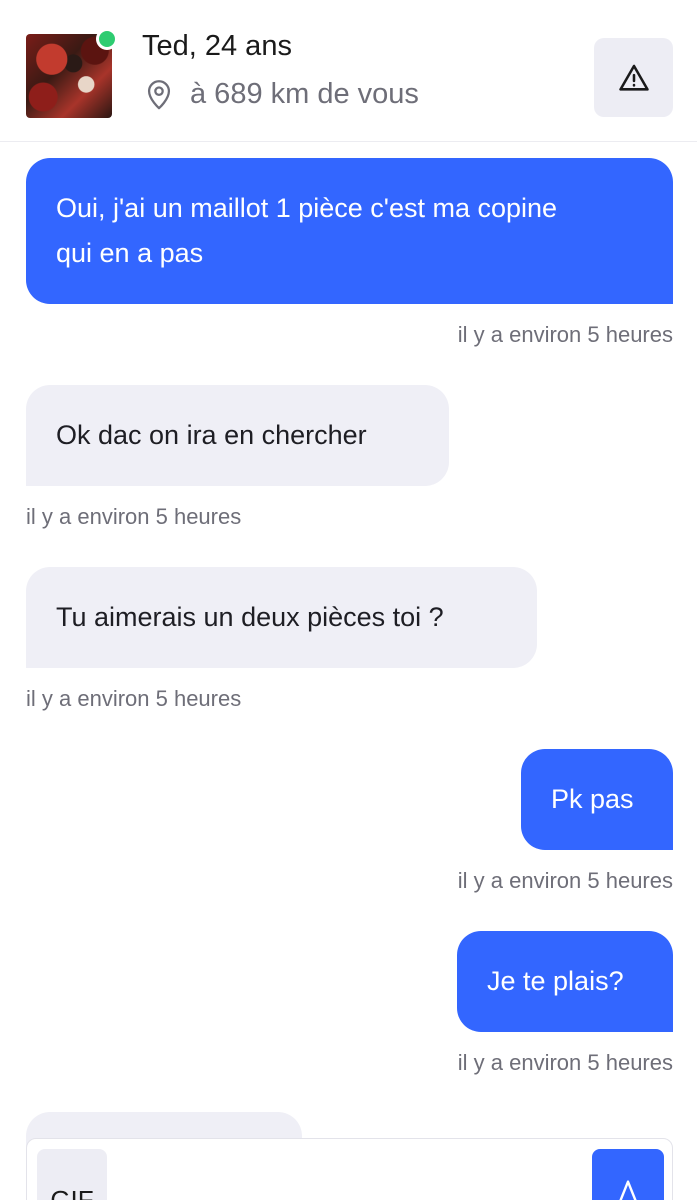  Describe the element at coordinates (130, 253) in the screenshot. I see `message-line: qui en a pas` at that location.